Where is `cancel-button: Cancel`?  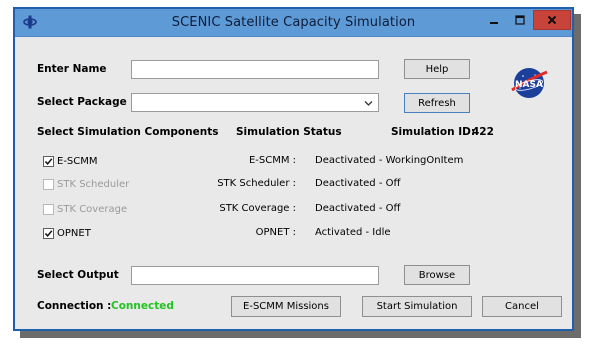
cancel-button: Cancel is located at coordinates (522, 306).